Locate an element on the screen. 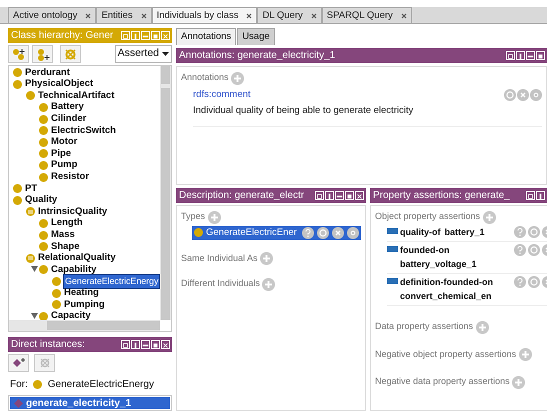 The width and height of the screenshot is (547, 411). panel-title: Class hierarchy: Gener is located at coordinates (62, 36).